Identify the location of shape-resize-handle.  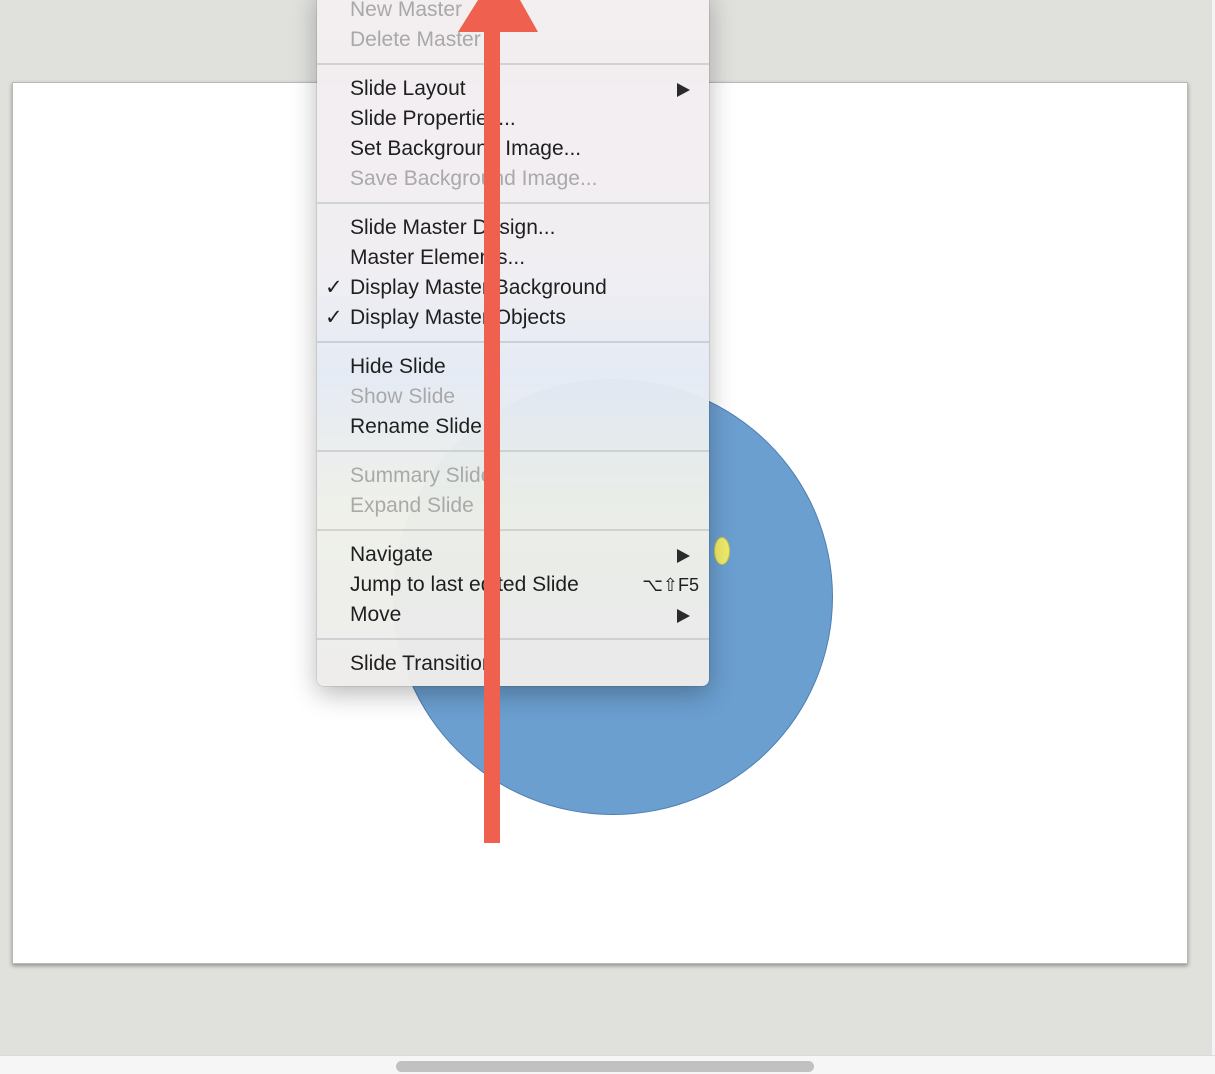
(722, 551).